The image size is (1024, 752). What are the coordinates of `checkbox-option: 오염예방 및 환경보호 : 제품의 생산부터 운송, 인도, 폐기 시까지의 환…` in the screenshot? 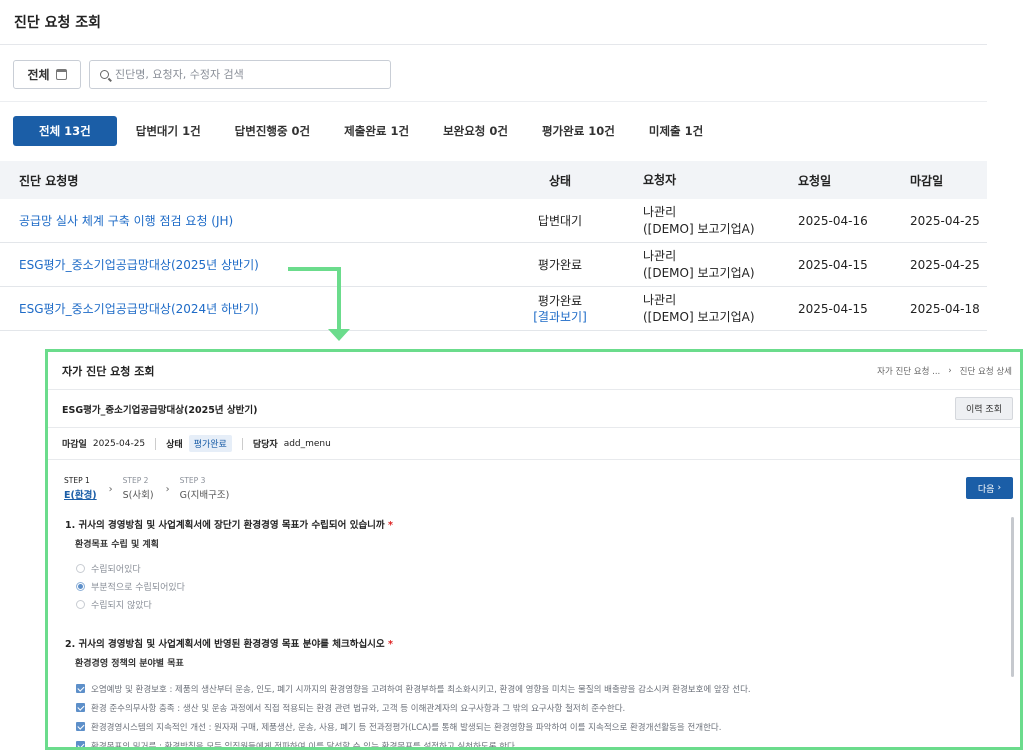 It's located at (413, 688).